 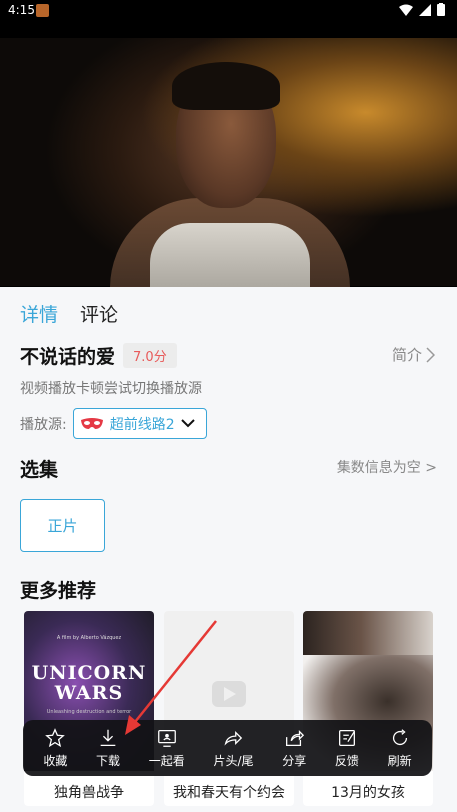 I want to click on feedback-button: 反馈, so click(x=347, y=748).